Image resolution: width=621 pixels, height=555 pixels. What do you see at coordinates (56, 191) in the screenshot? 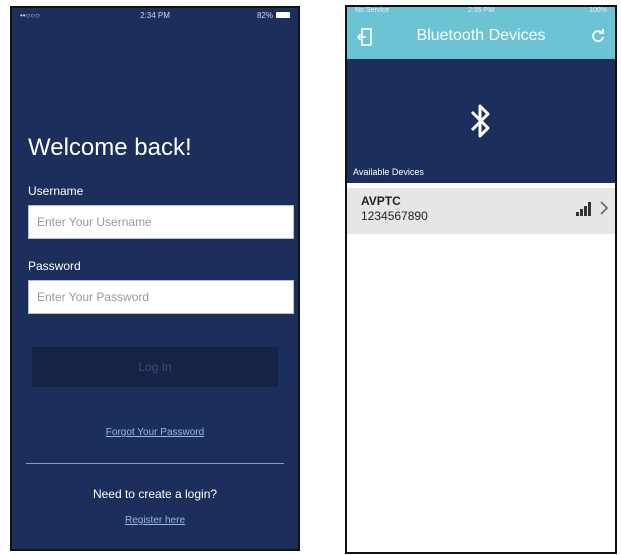
I see `username-label: Username` at bounding box center [56, 191].